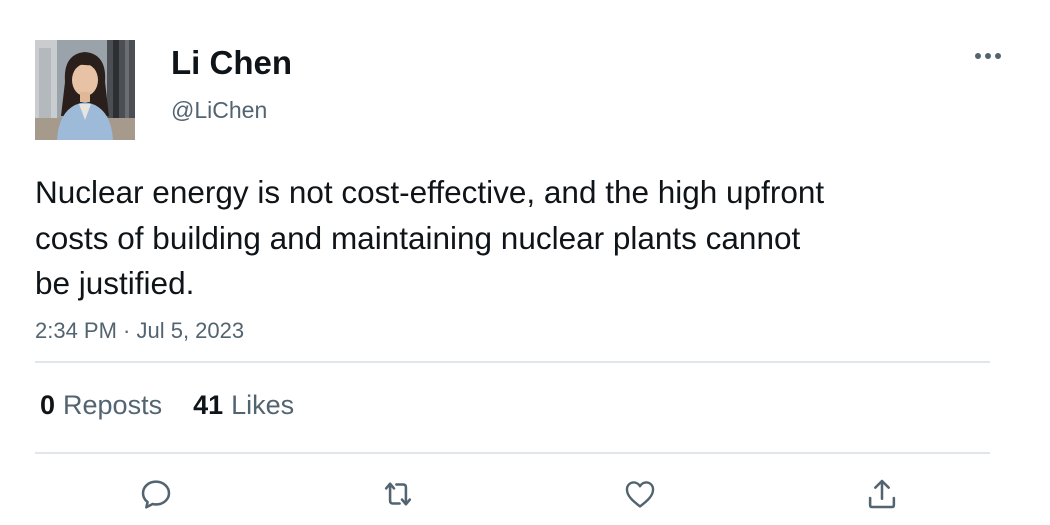 This screenshot has height=525, width=1050. I want to click on reply-button, so click(156, 494).